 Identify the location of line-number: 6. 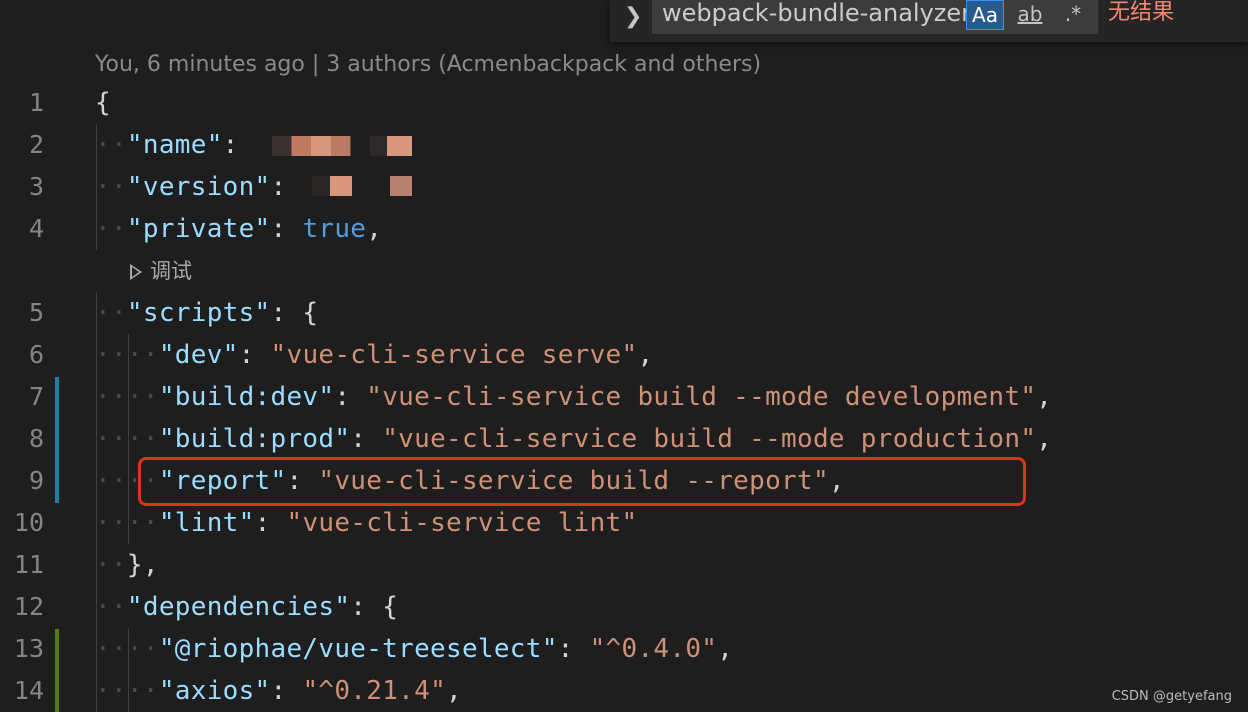
(22, 355).